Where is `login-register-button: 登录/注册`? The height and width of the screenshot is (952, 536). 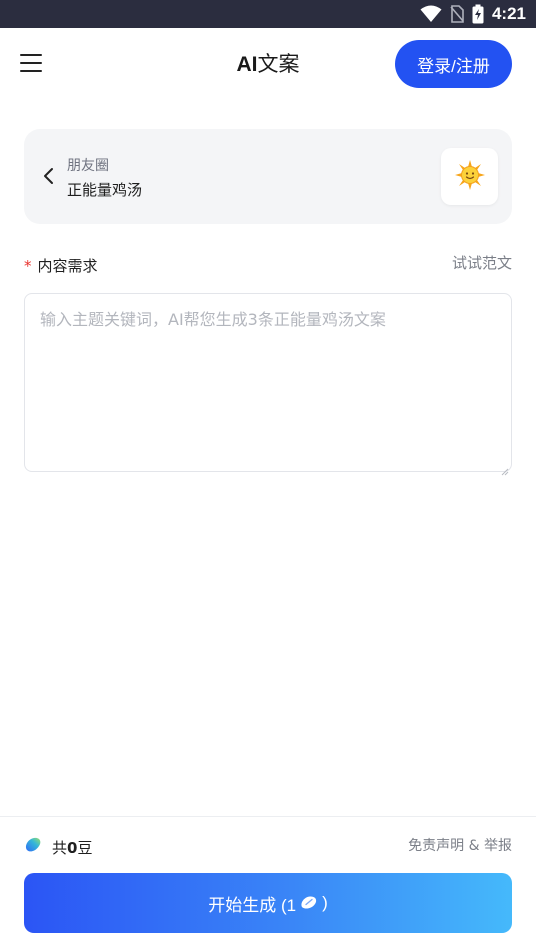 login-register-button: 登录/注册 is located at coordinates (453, 64).